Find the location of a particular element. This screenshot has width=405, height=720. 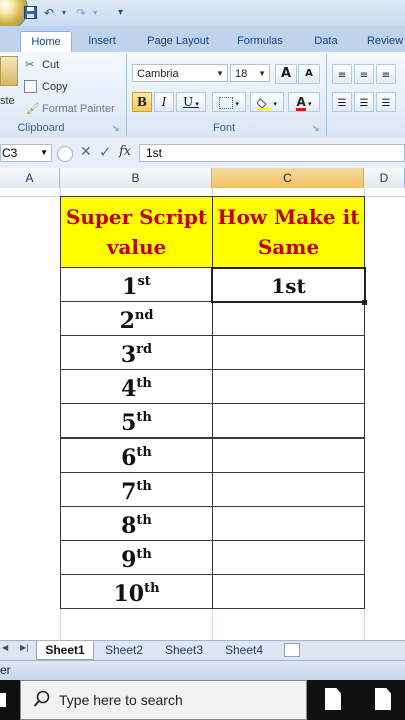

redo-icon: ↷ is located at coordinates (81, 13).